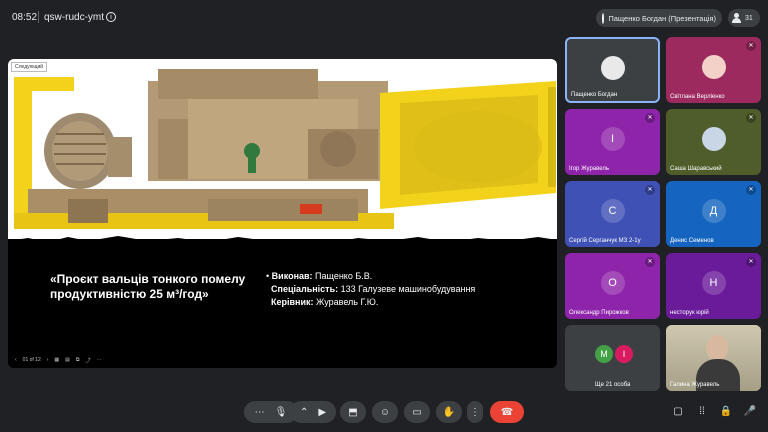 The image size is (768, 432). Describe the element at coordinates (737, 18) in the screenshot. I see `people-icon` at that location.